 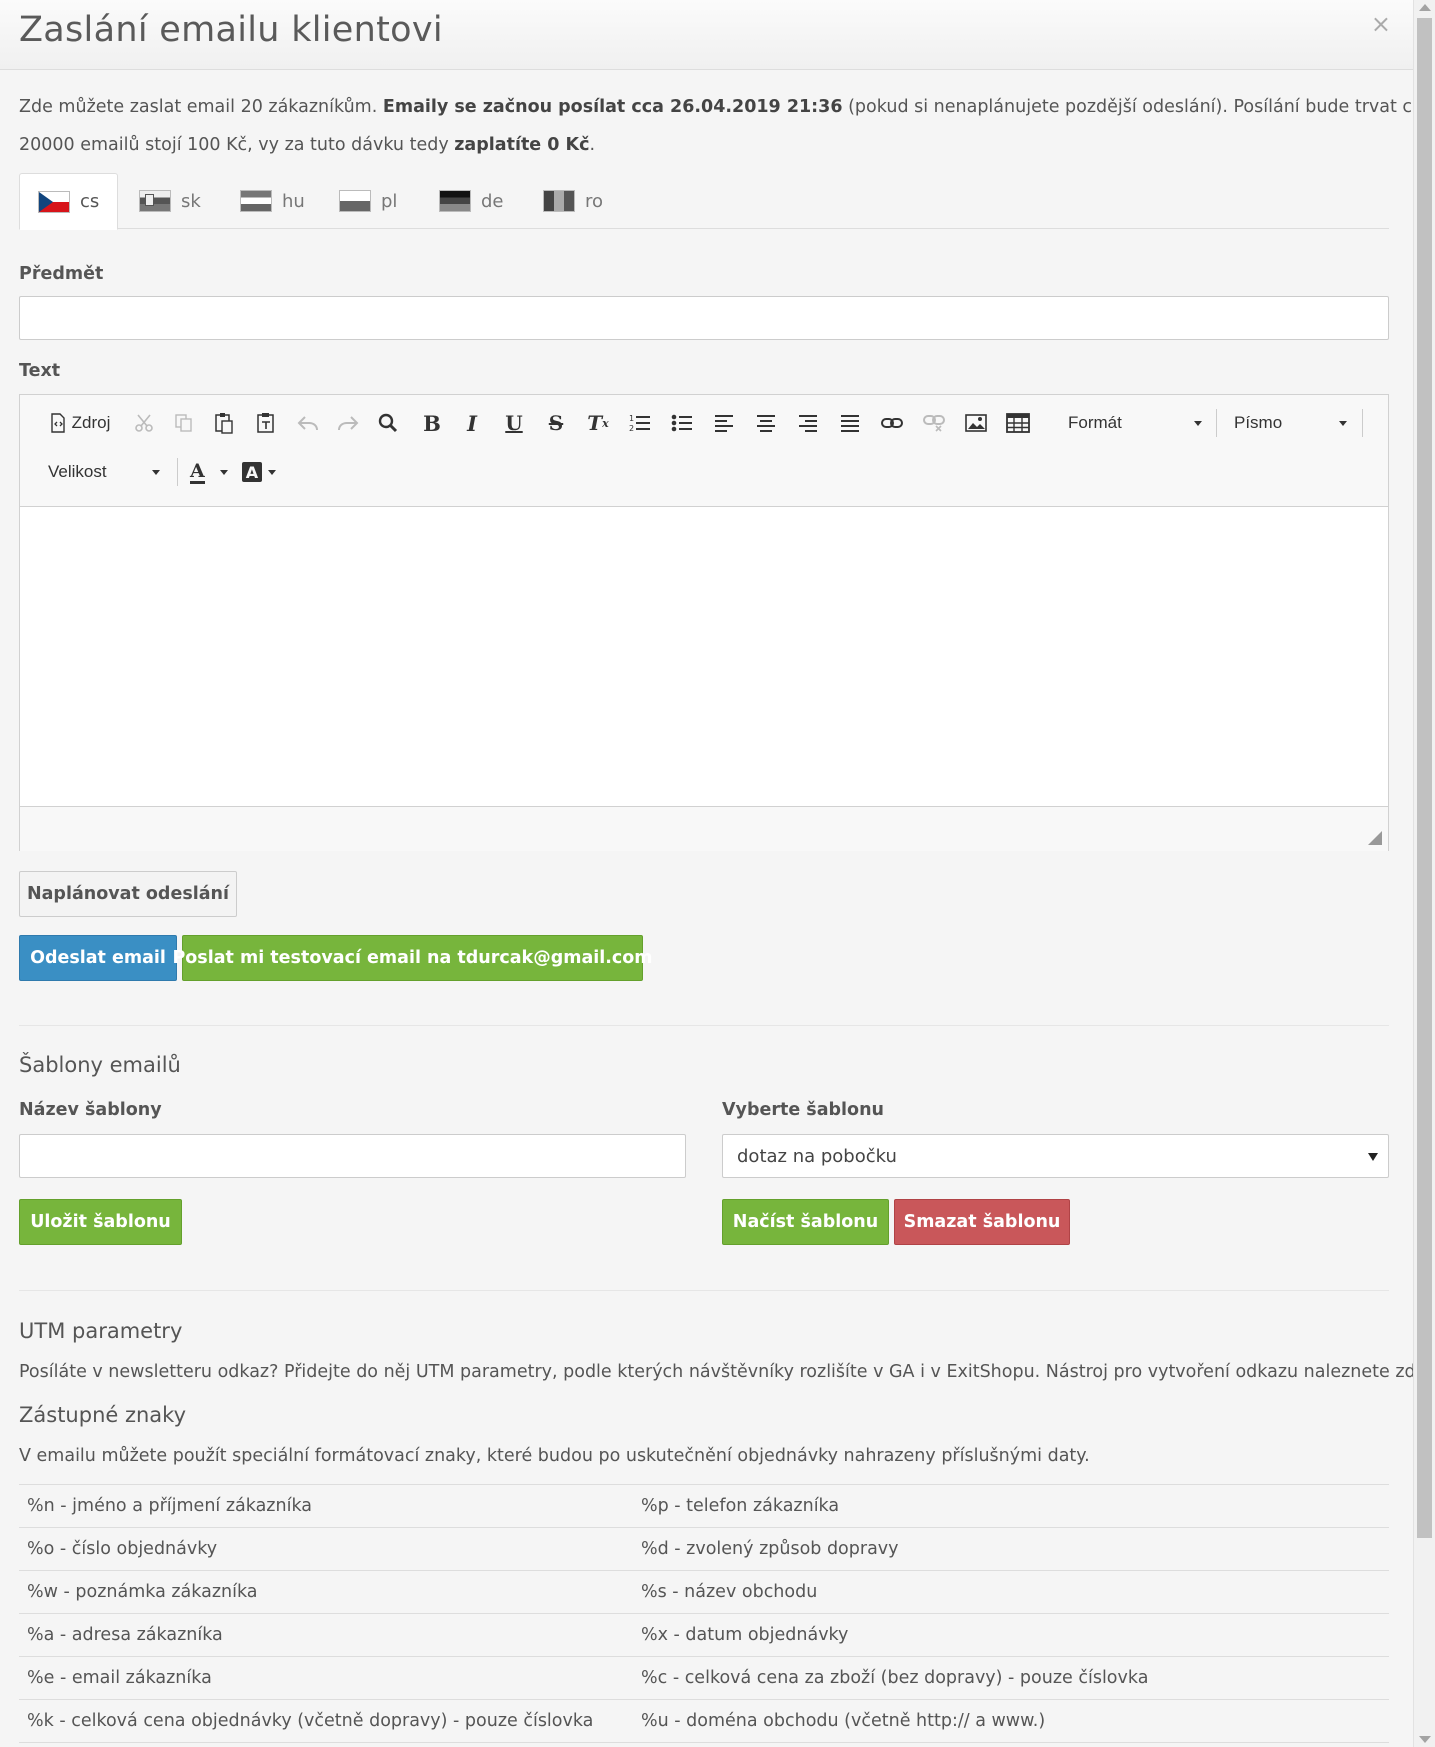 I want to click on tab-cs: cs, so click(x=69, y=201).